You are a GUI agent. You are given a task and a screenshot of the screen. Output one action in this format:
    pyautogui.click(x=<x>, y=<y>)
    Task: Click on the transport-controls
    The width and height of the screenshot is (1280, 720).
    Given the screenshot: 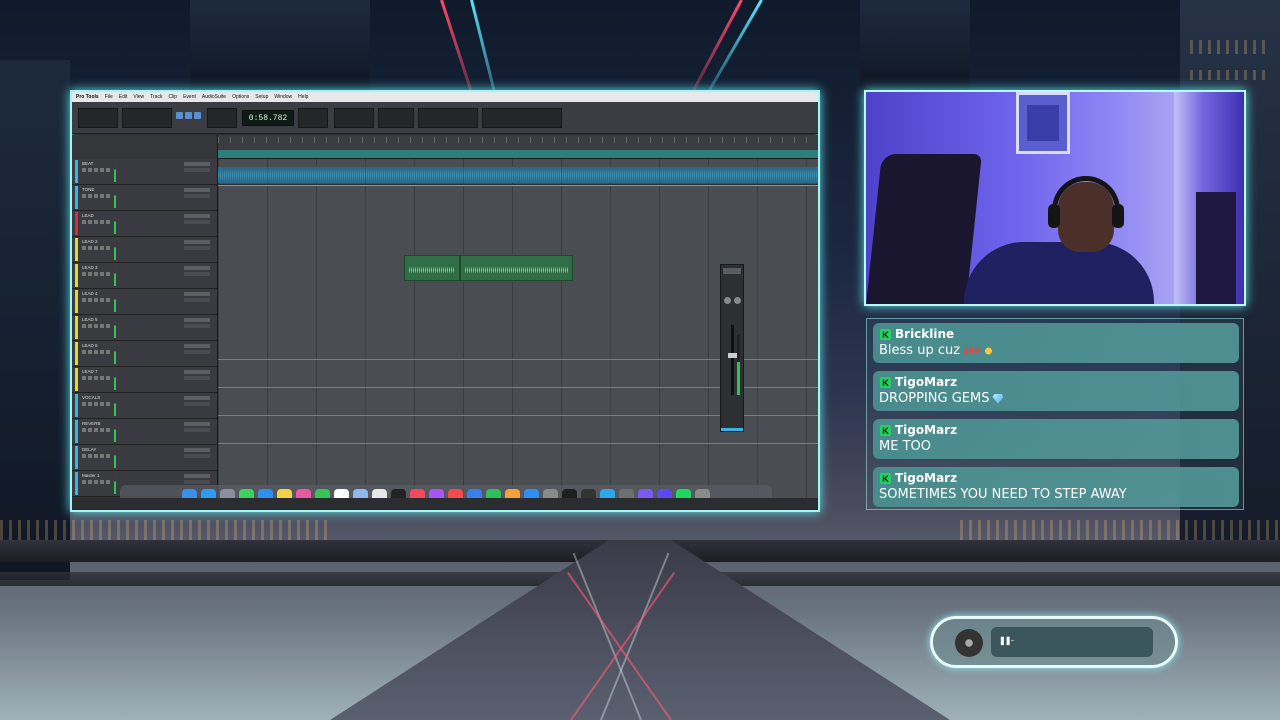 What is the action you would take?
    pyautogui.click(x=354, y=118)
    